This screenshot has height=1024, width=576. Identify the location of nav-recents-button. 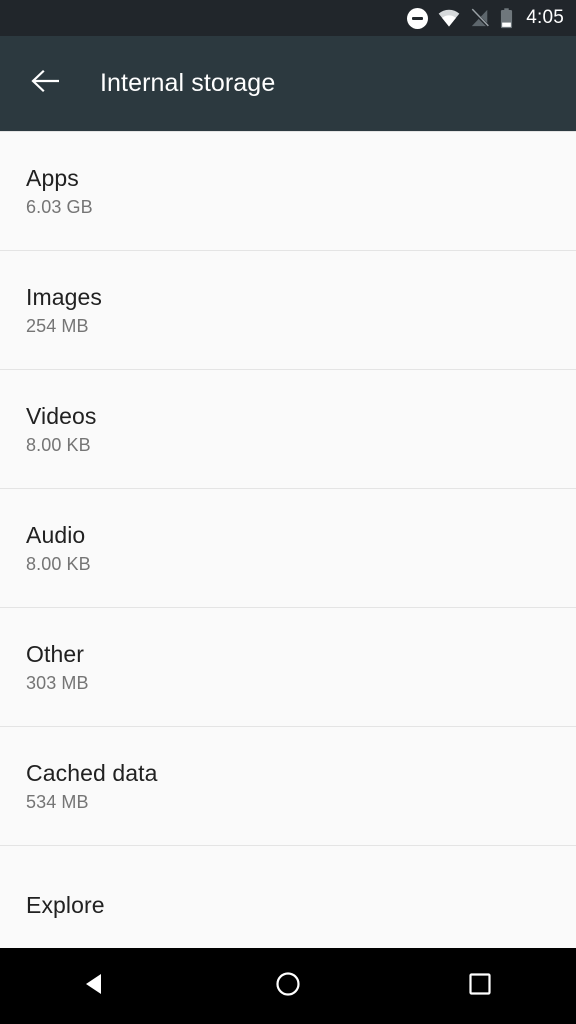
(480, 986).